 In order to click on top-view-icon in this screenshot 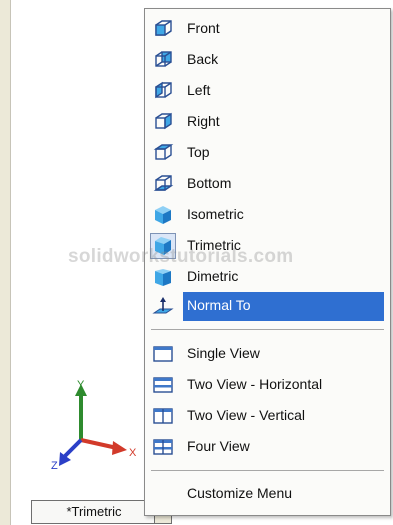, I will do `click(163, 152)`.